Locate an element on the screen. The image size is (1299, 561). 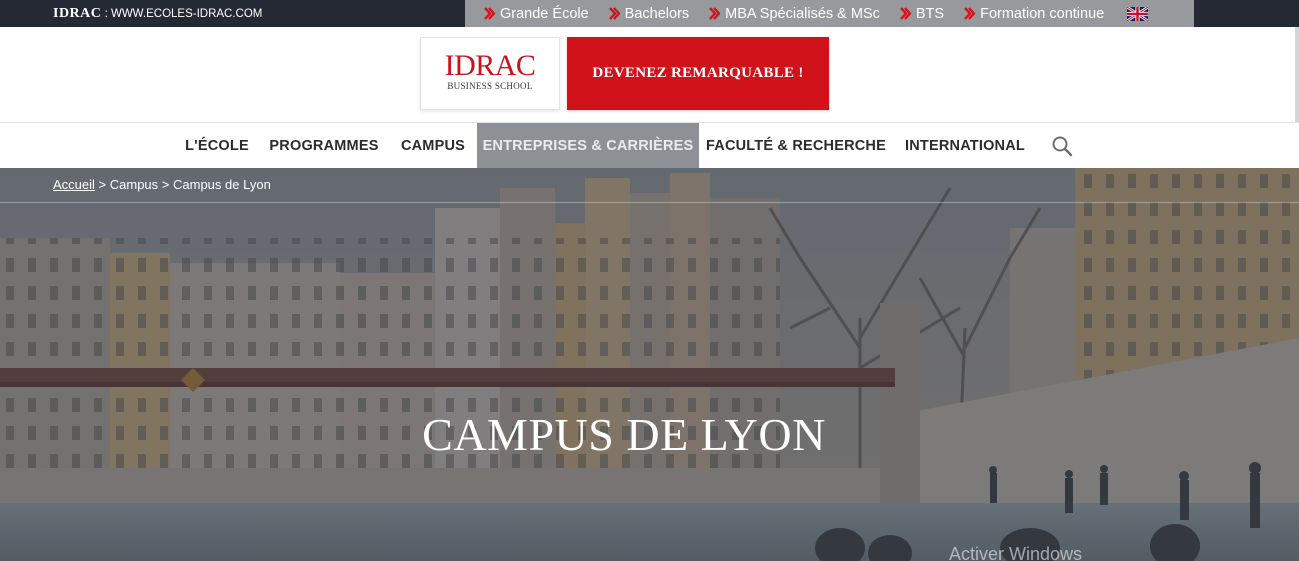
top-link-bachelors: Bachelors is located at coordinates (649, 13).